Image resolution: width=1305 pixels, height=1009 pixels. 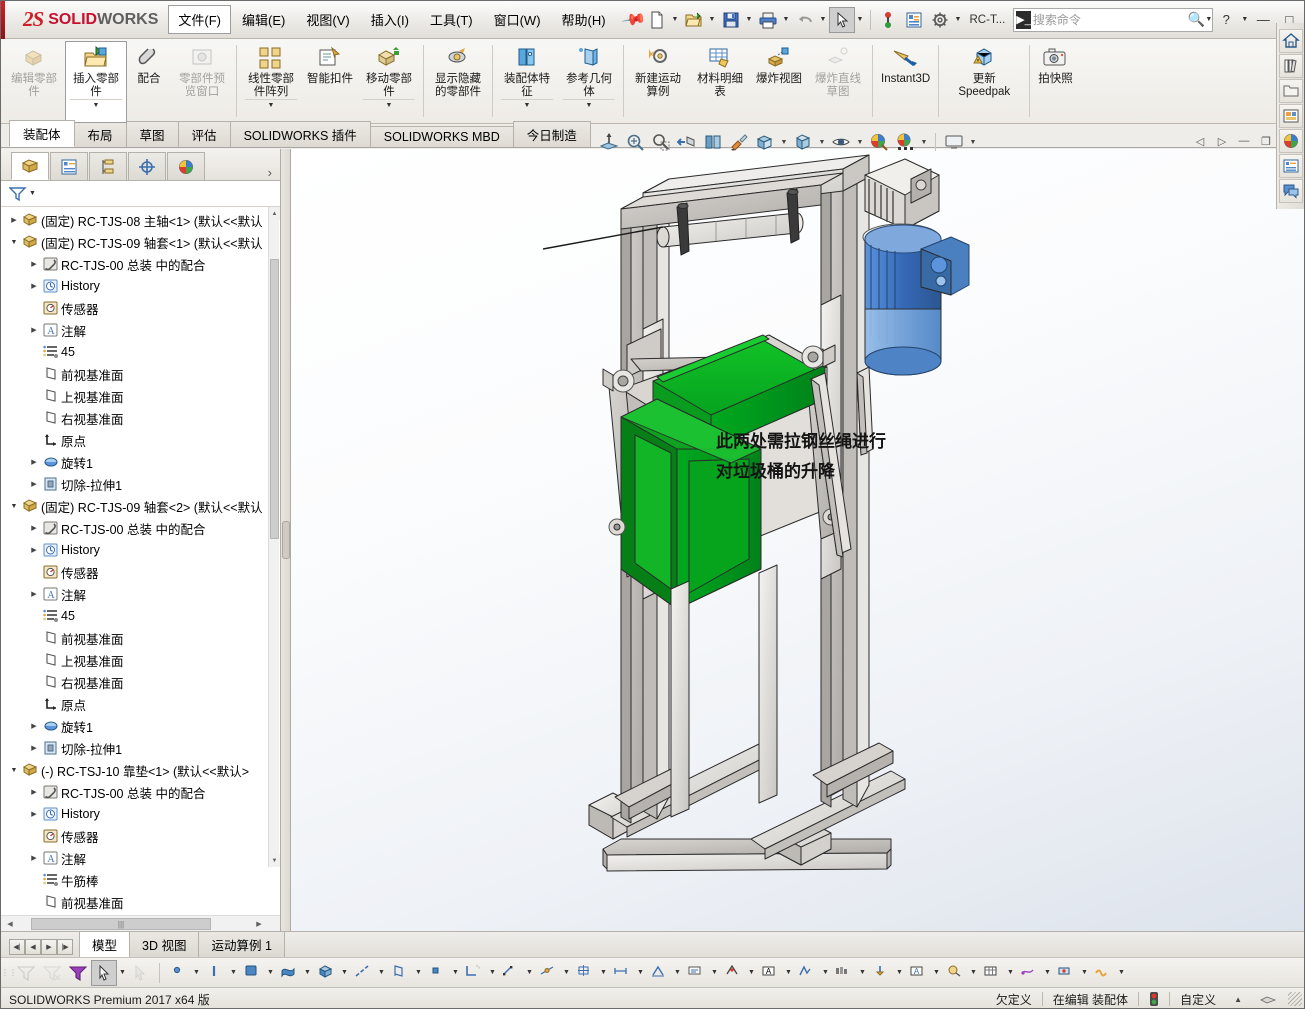 What do you see at coordinates (390, 19) in the screenshot?
I see `menu-insert: 插入(I)` at bounding box center [390, 19].